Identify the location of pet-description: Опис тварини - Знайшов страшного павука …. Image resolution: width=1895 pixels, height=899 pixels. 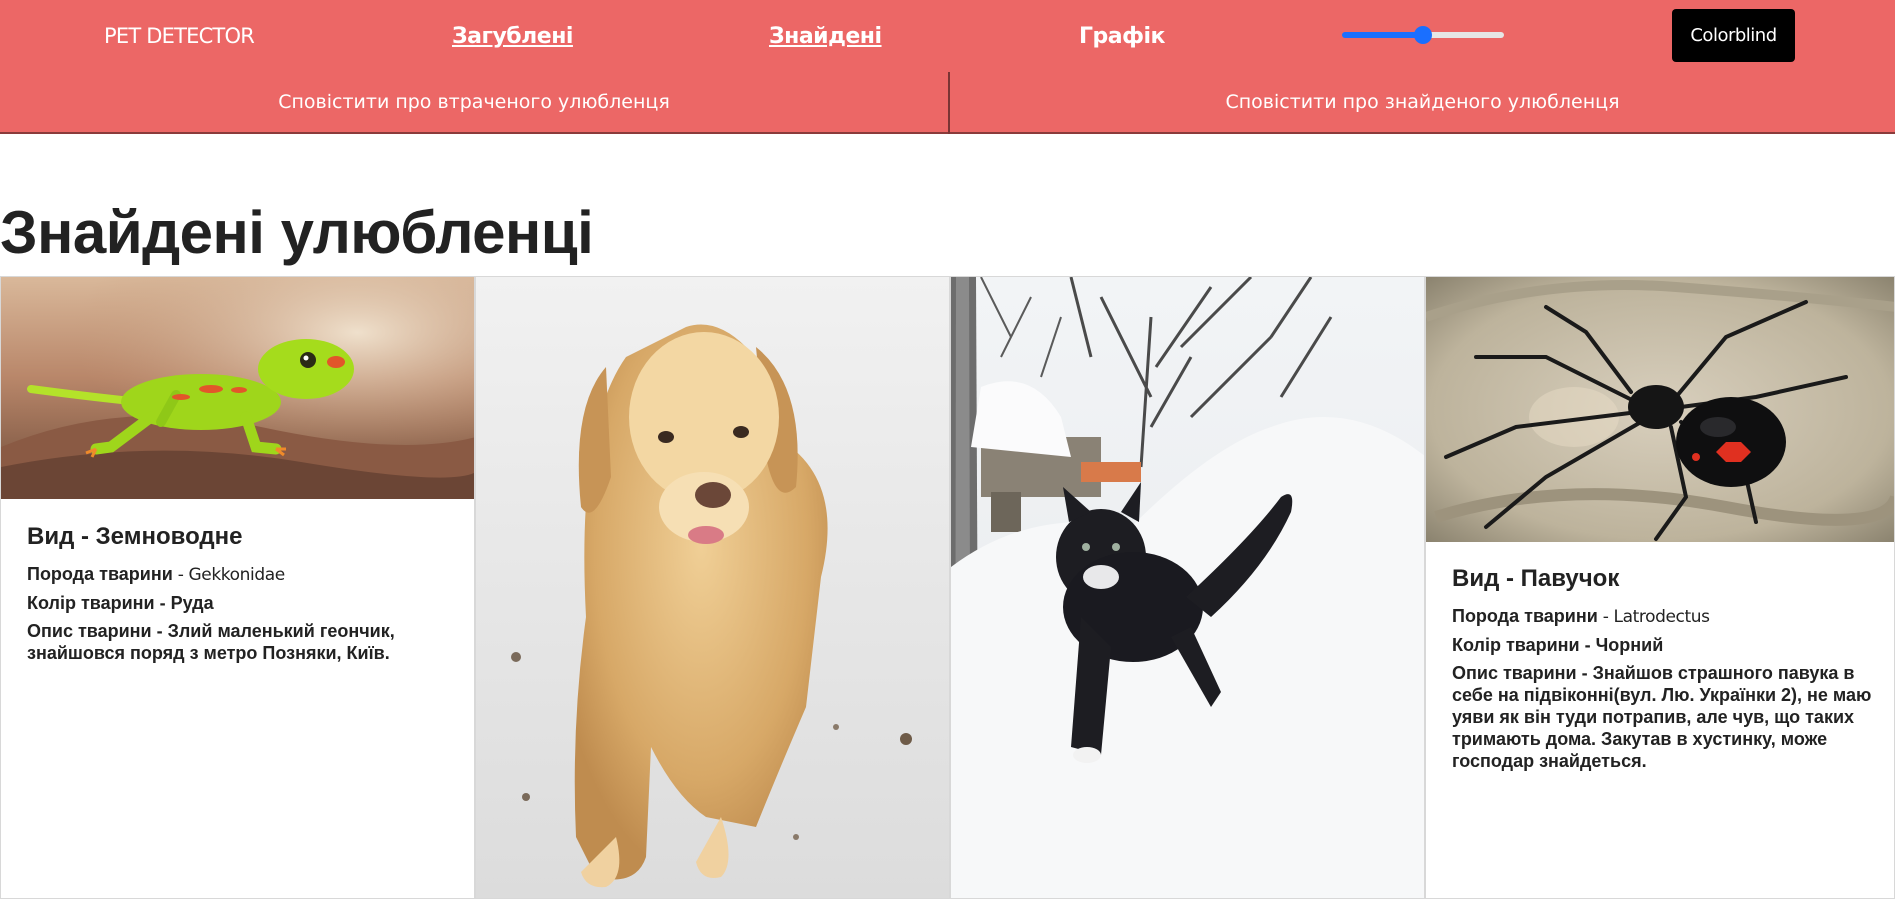
(1662, 717).